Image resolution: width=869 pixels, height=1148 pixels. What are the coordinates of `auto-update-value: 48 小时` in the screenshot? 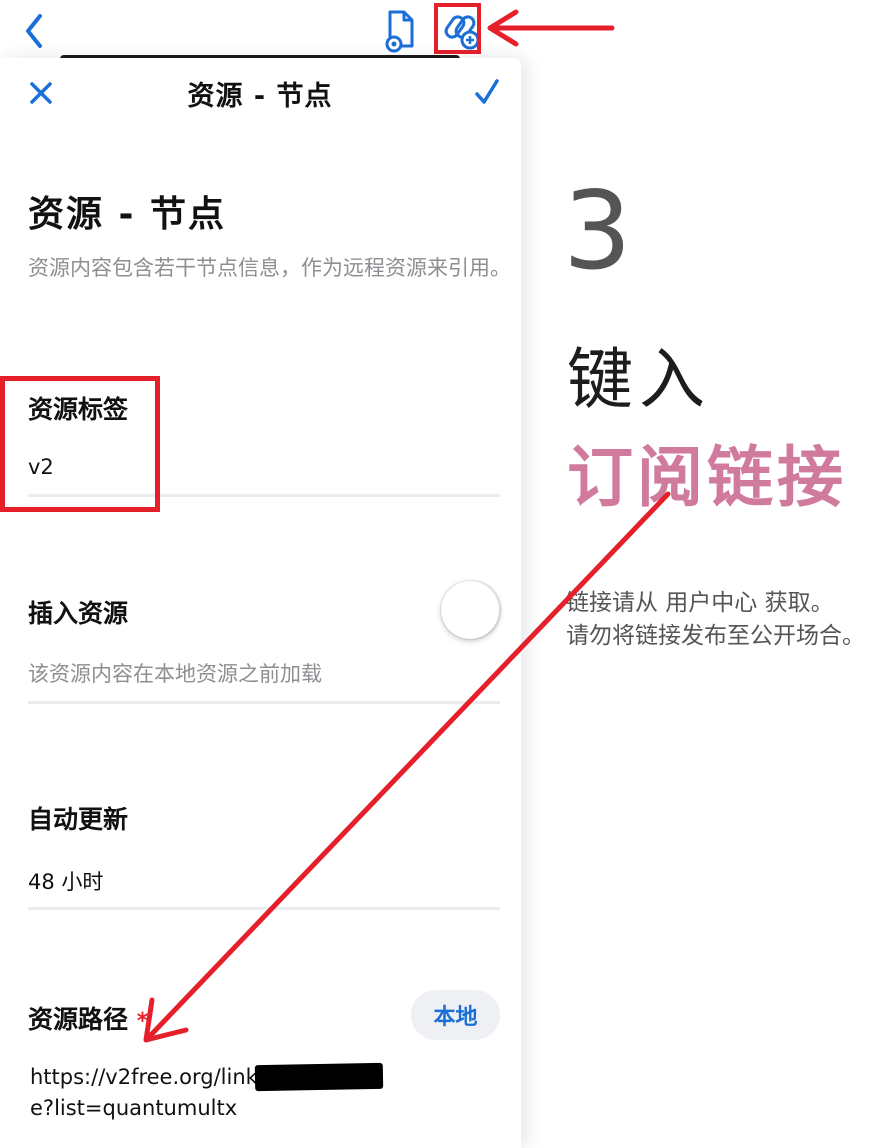 It's located at (65, 881).